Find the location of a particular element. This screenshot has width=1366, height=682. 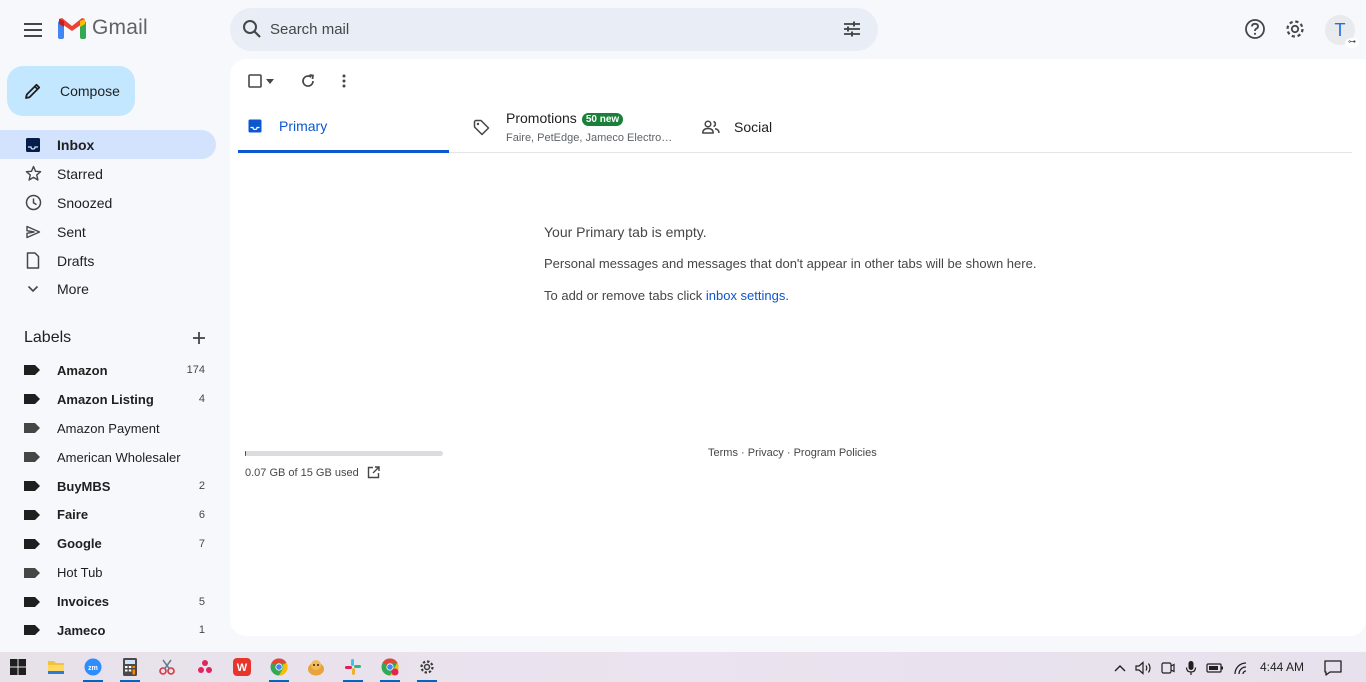

microphone-icon is located at coordinates (1191, 668).